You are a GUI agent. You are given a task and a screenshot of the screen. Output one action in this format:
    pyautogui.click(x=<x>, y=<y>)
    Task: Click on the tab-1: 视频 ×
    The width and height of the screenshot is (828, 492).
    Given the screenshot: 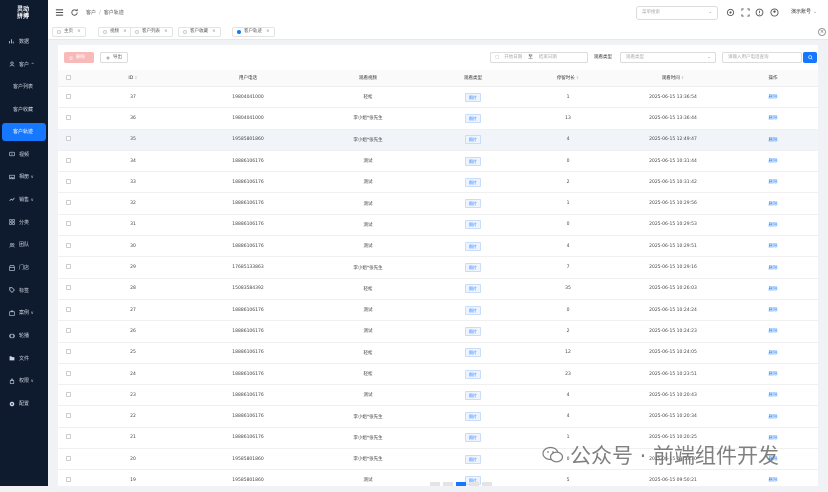 What is the action you would take?
    pyautogui.click(x=115, y=32)
    